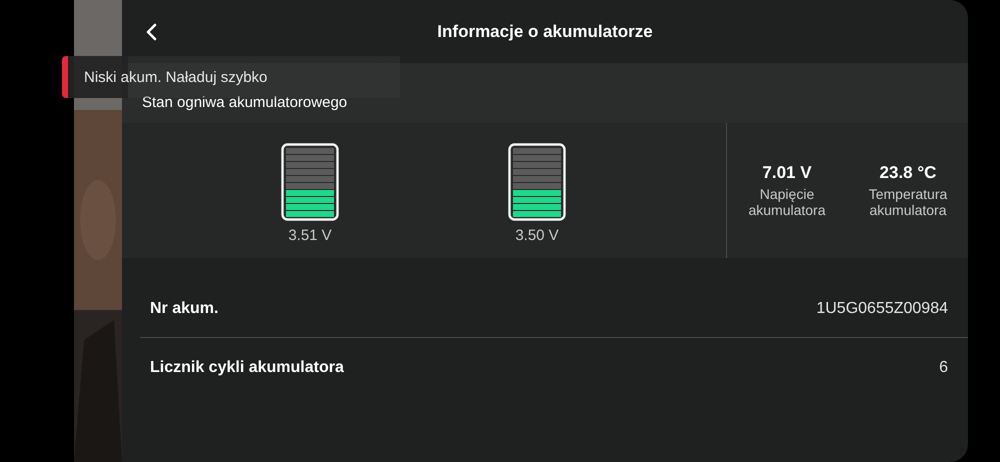  Describe the element at coordinates (787, 202) in the screenshot. I see `stat-label: Napięcie akumulatora` at that location.